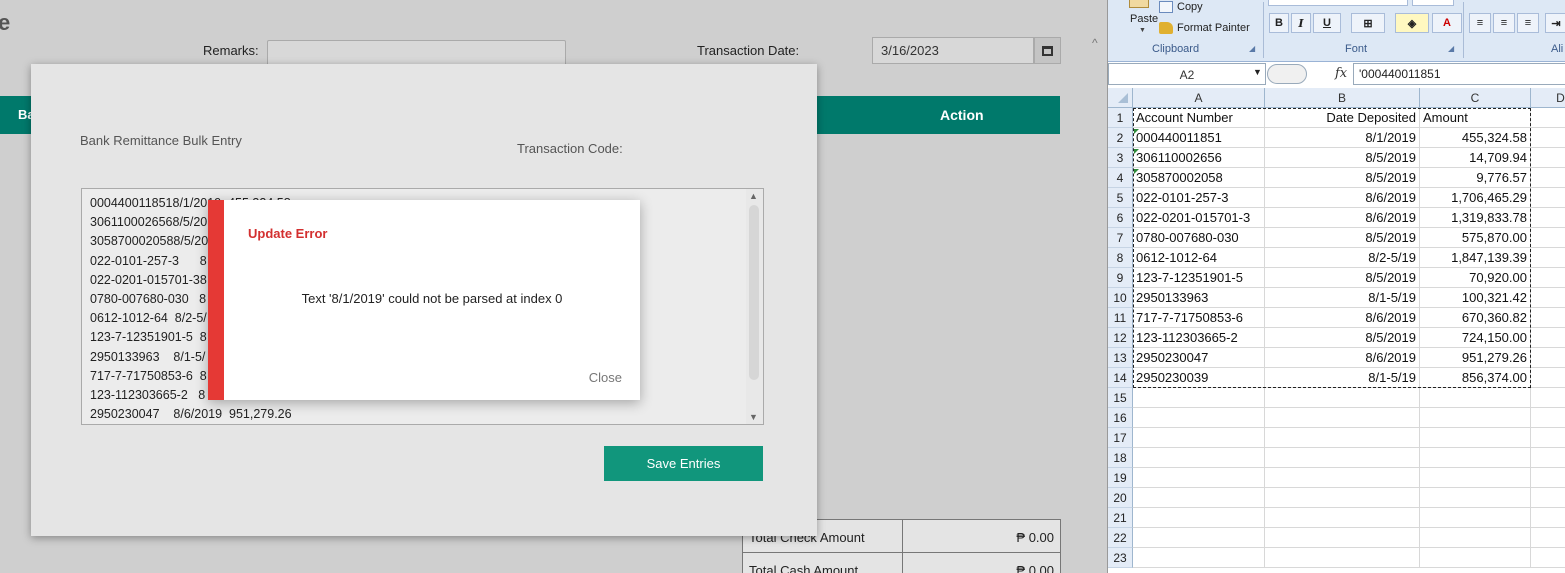  I want to click on fill-color-button: ◈, so click(1412, 23).